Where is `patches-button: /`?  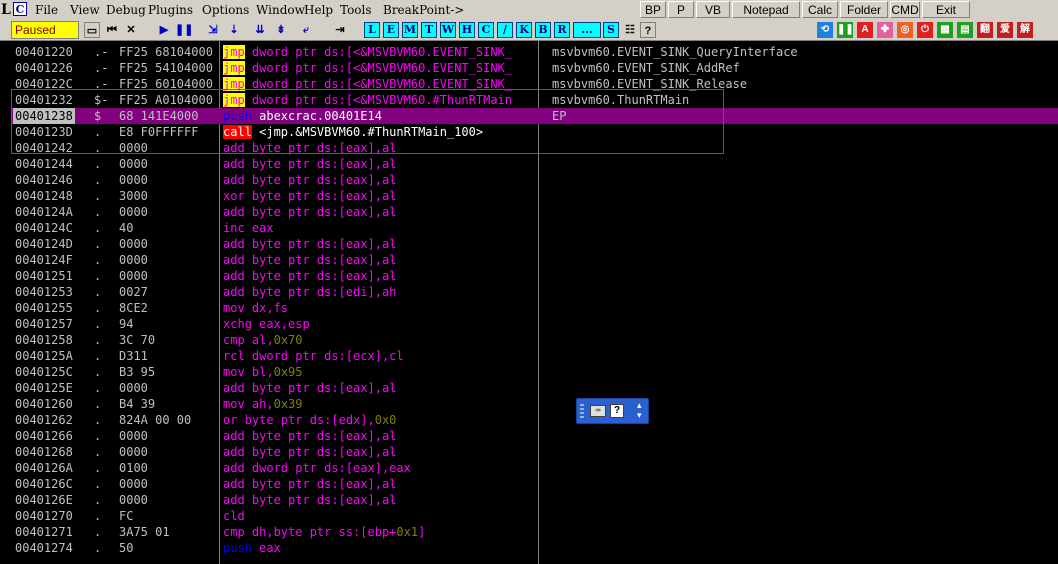 patches-button: / is located at coordinates (505, 30).